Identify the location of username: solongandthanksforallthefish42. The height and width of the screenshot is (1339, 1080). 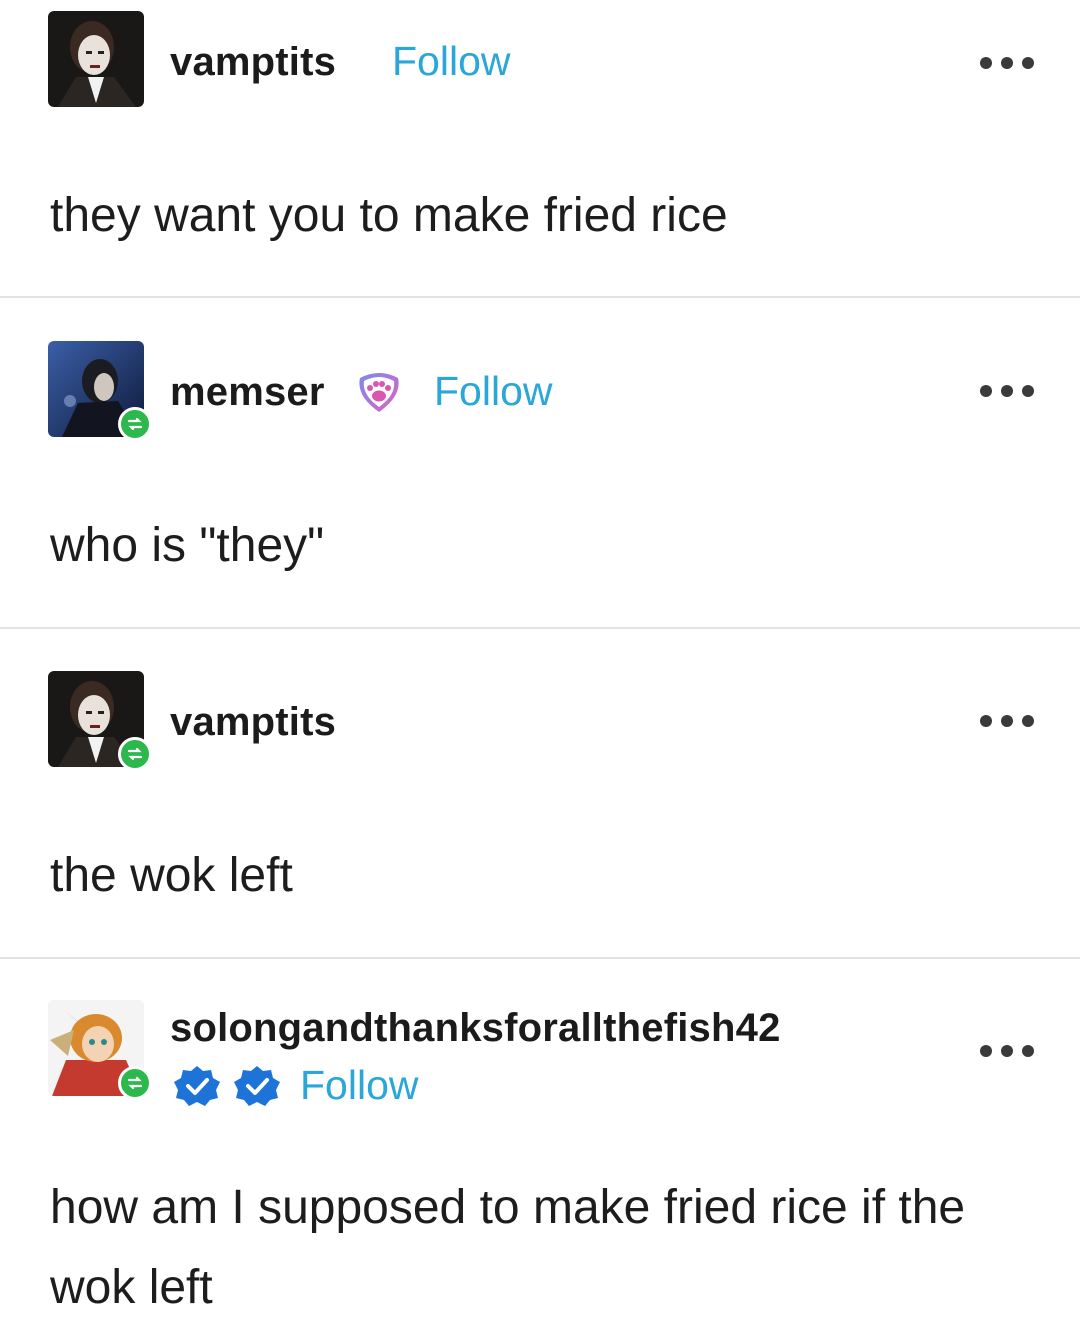
(475, 1028).